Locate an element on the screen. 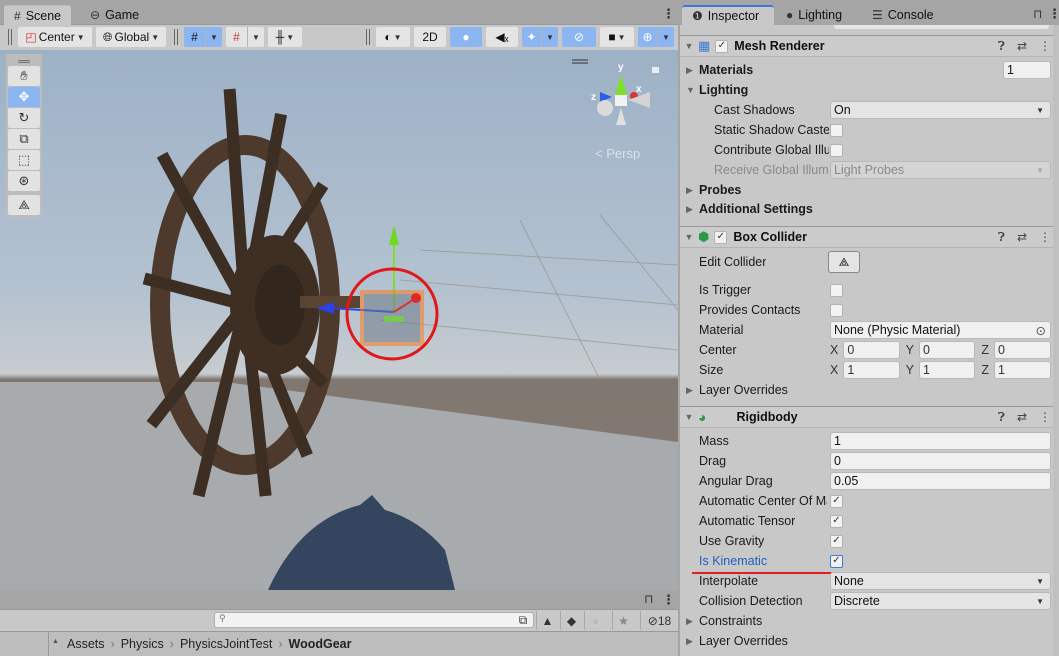 Image resolution: width=1059 pixels, height=656 pixels. orientation-gizmo: y z x is located at coordinates (615, 92).